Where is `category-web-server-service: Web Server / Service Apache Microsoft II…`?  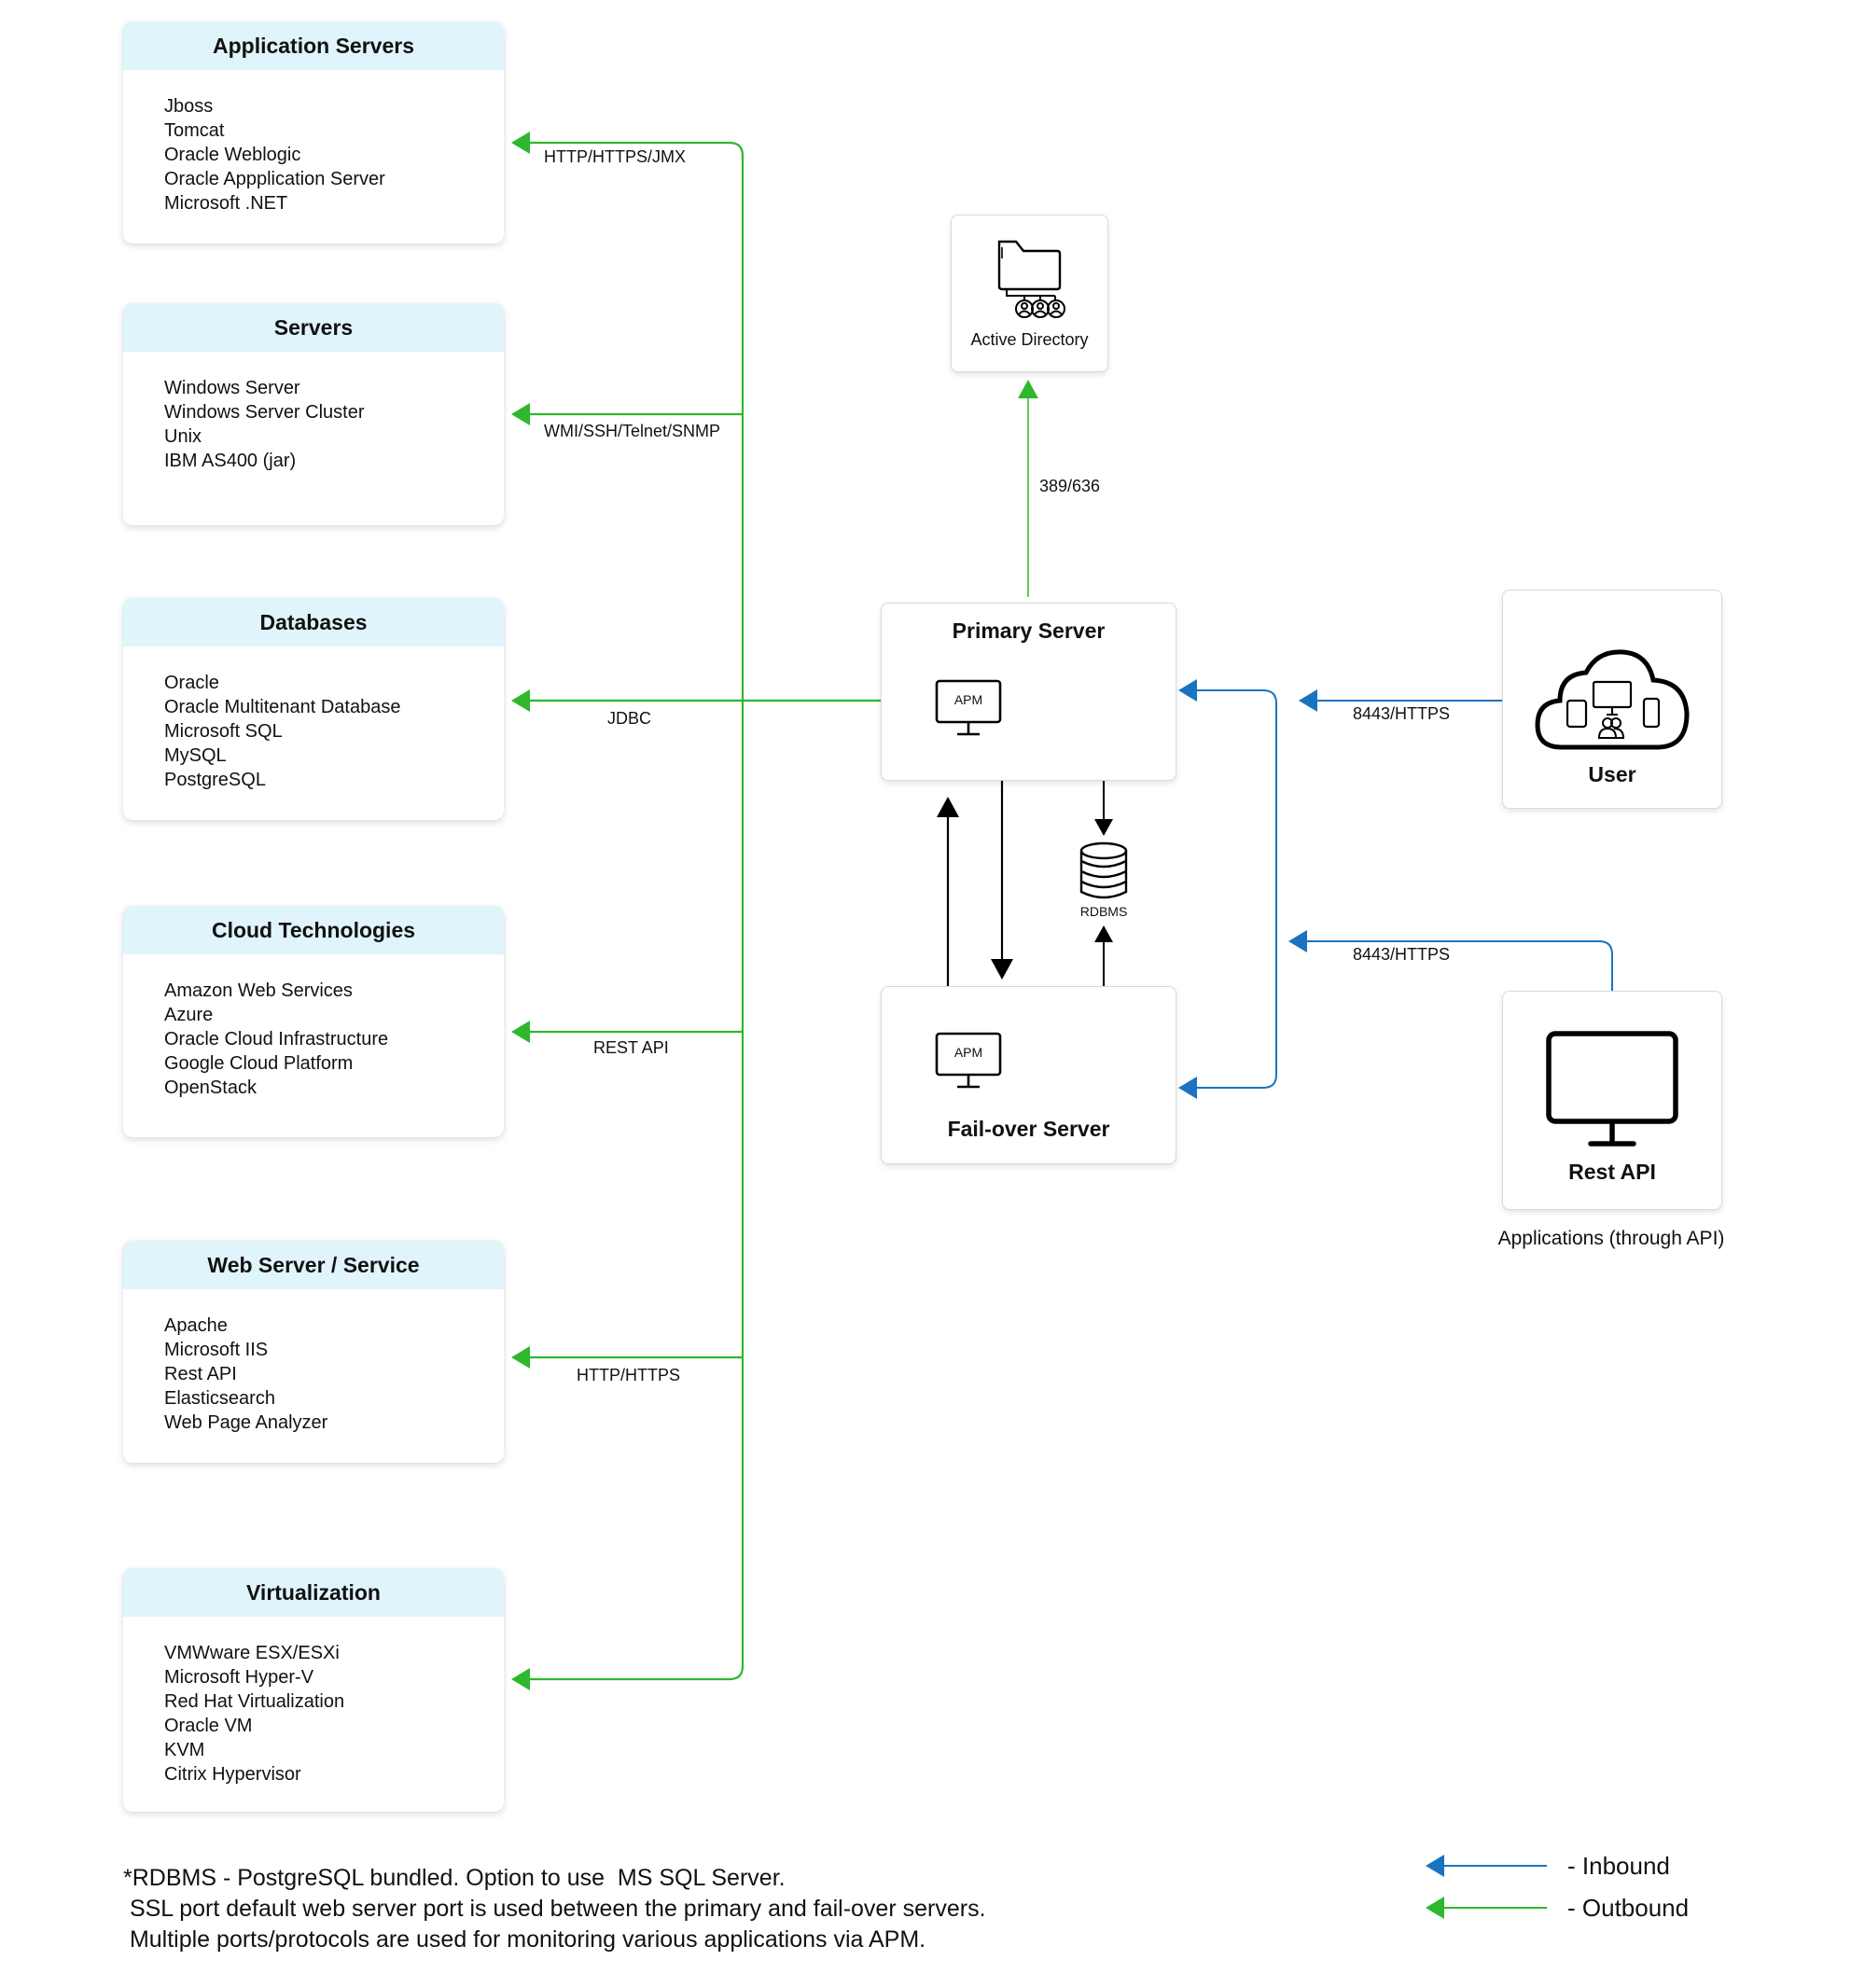 category-web-server-service: Web Server / Service Apache Microsoft II… is located at coordinates (313, 1352).